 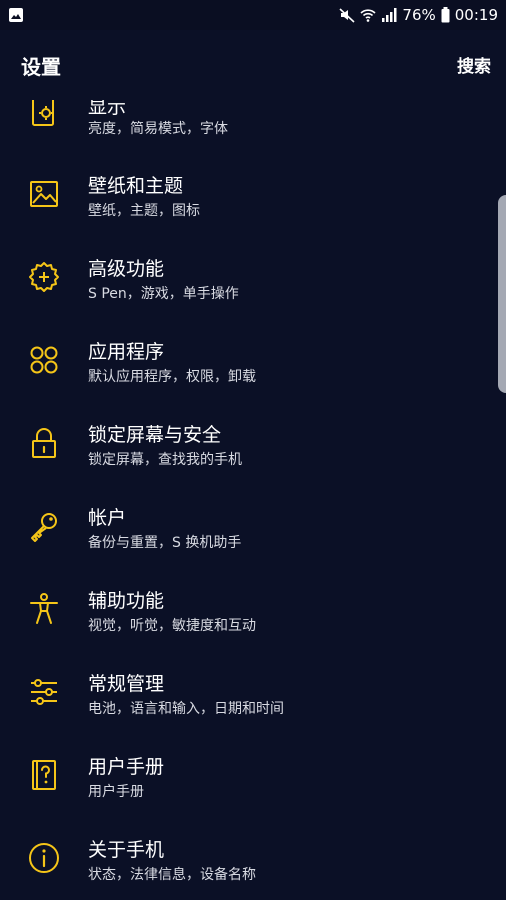 I want to click on lock-icon, so click(x=44, y=443).